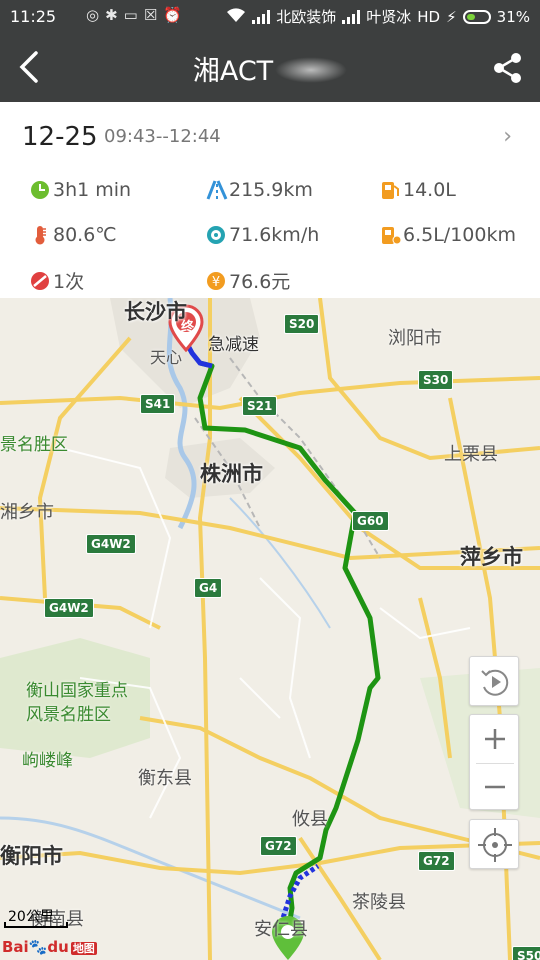  I want to click on highway-shield: S50, so click(526, 953).